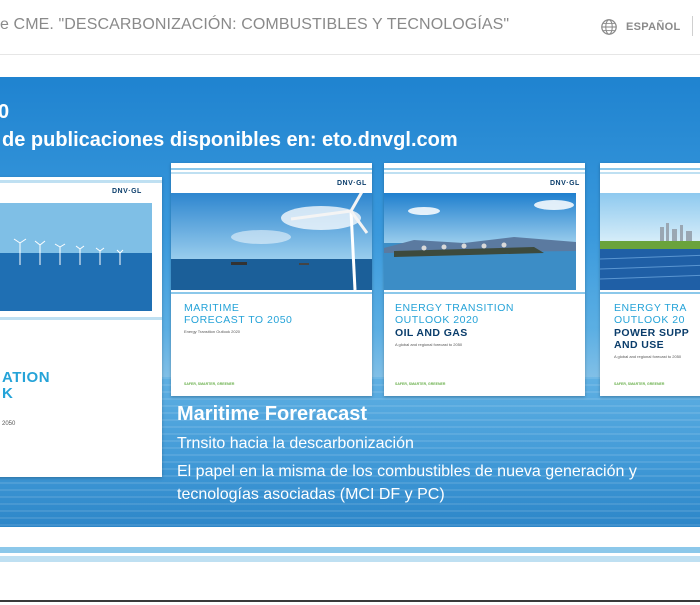 The image size is (700, 605). I want to click on cover-title-line: FORECAST TO 2050, so click(238, 320).